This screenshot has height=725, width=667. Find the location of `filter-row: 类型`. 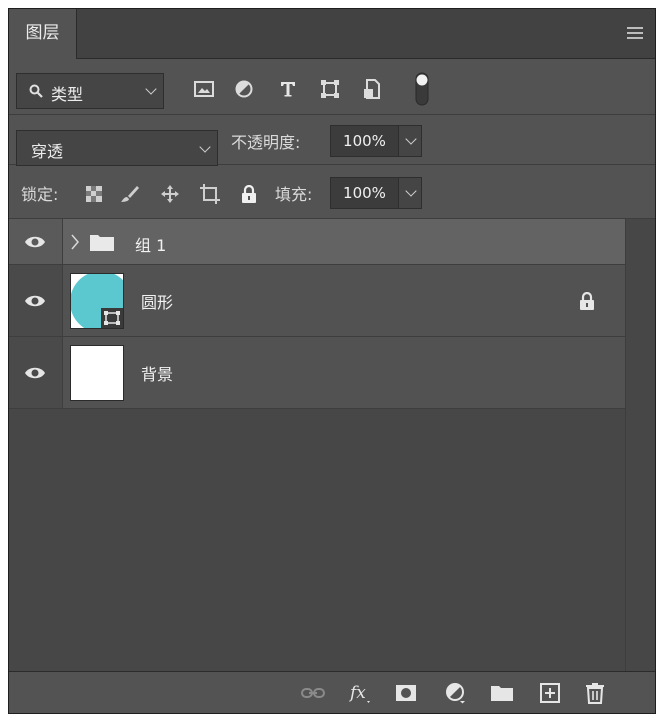

filter-row: 类型 is located at coordinates (332, 87).